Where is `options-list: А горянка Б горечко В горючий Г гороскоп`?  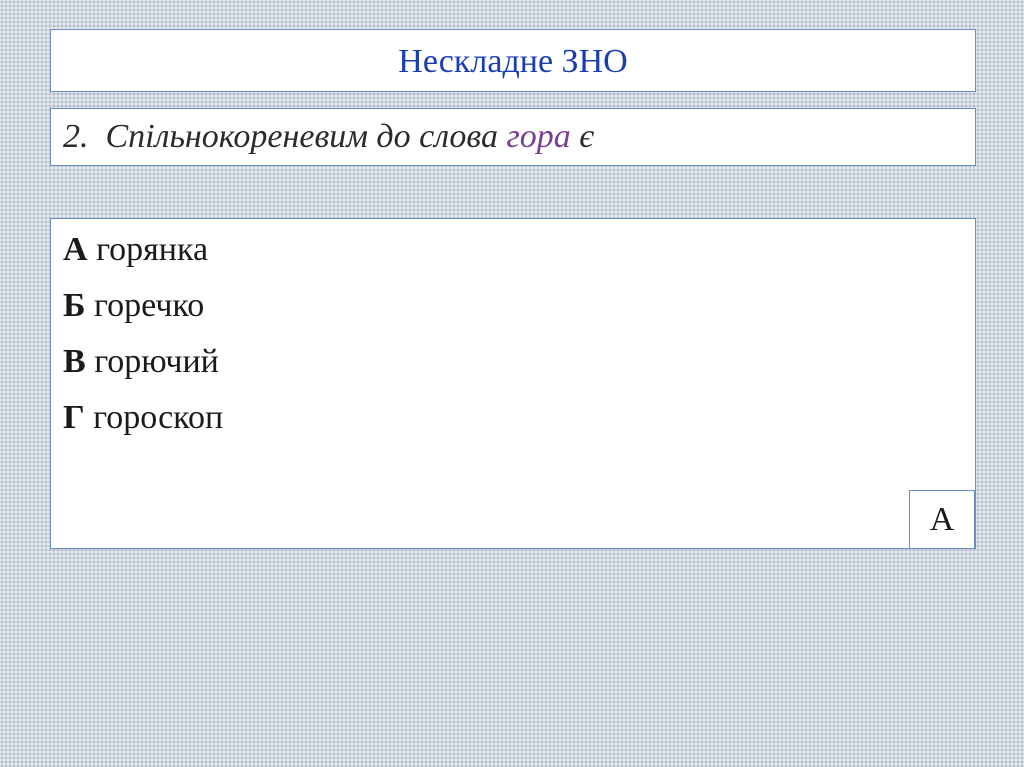 options-list: А горянка Б горечко В горючий Г гороскоп is located at coordinates (143, 339).